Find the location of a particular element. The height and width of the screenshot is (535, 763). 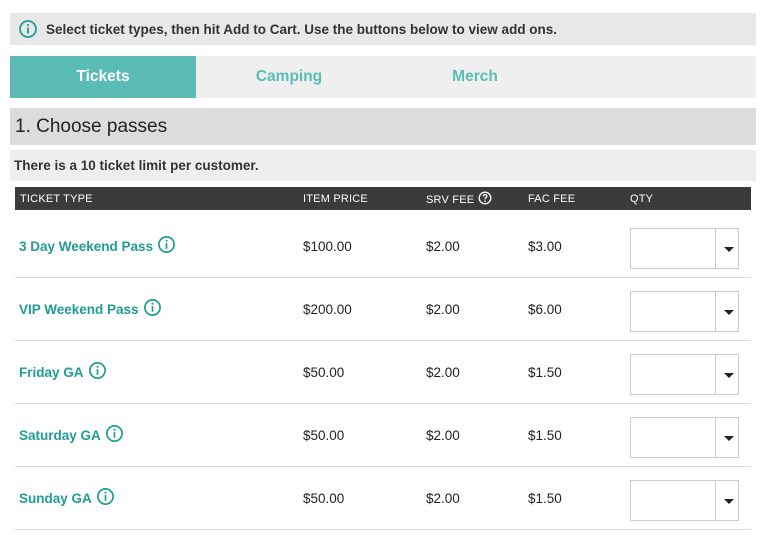

fac-fee: $3.00 is located at coordinates (545, 246).